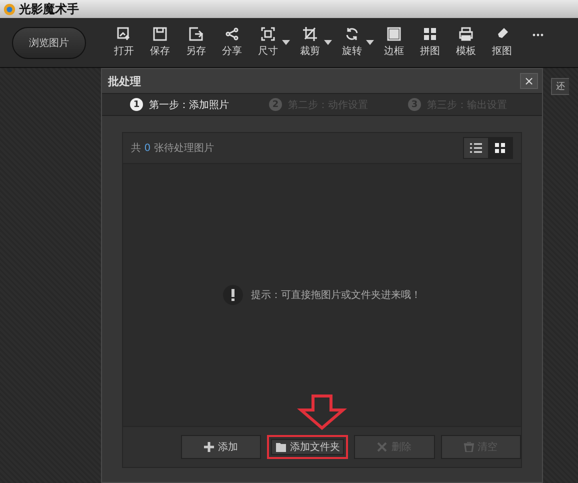  Describe the element at coordinates (49, 9) in the screenshot. I see `window-title: 光影魔术手` at that location.